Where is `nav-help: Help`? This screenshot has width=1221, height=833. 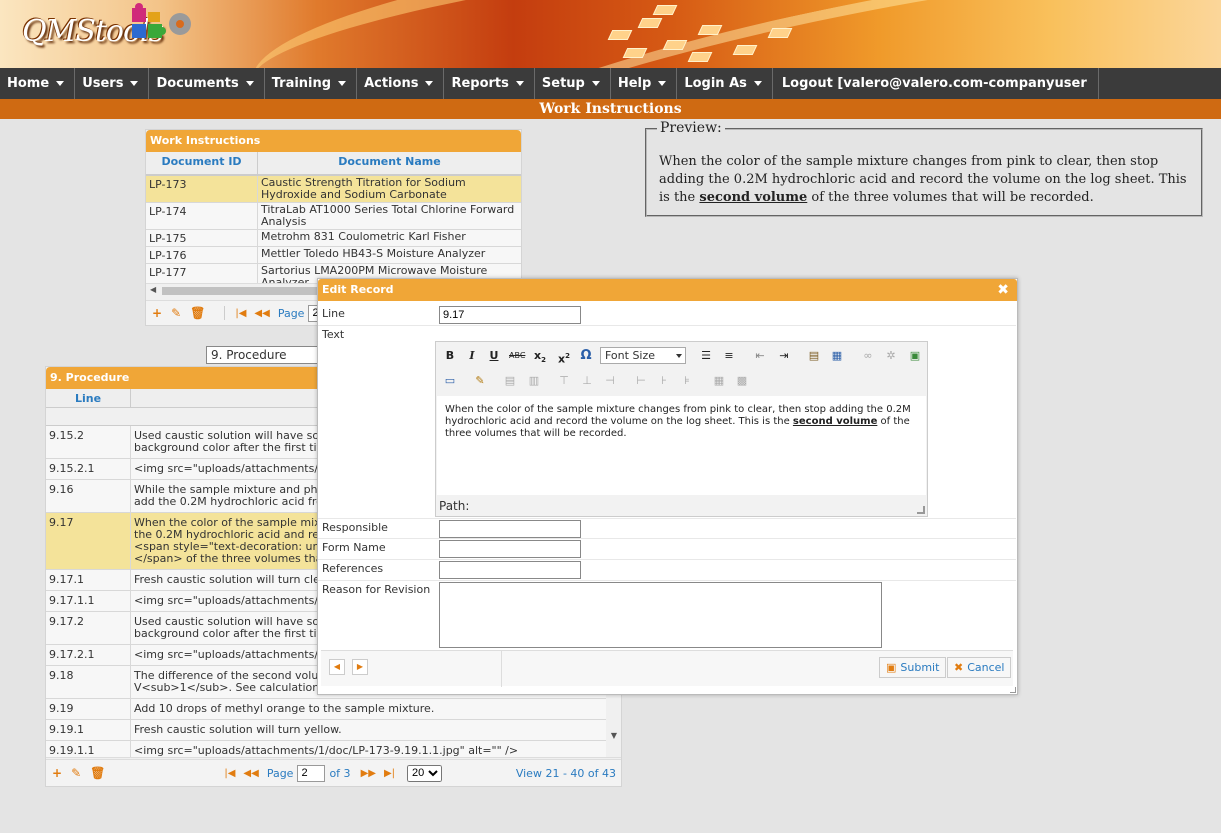
nav-help: Help is located at coordinates (644, 83).